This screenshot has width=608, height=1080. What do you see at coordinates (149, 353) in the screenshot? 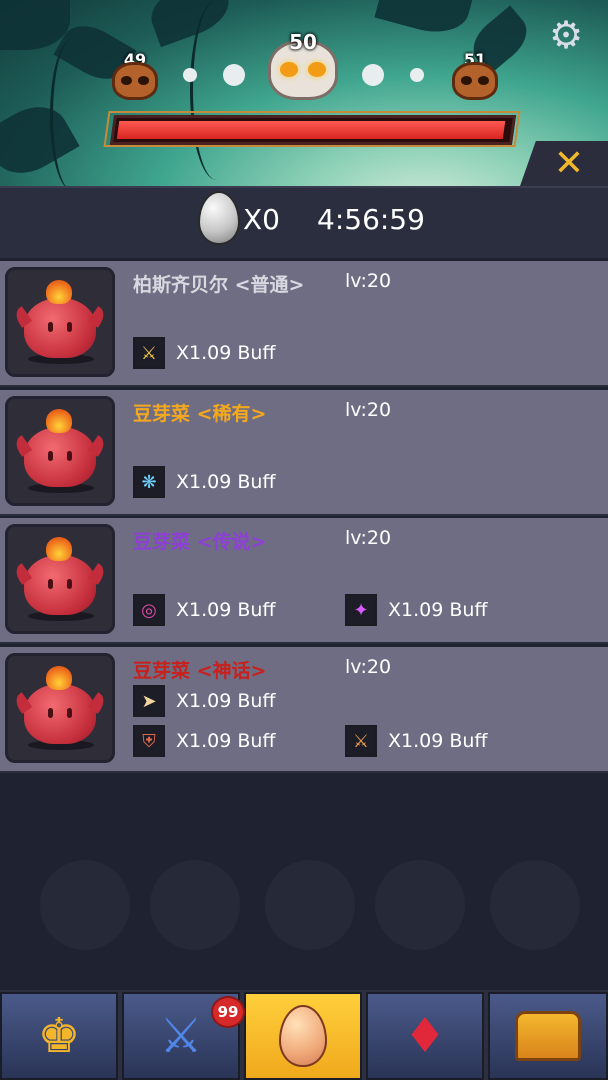
I see `sword-icon: ⚔` at bounding box center [149, 353].